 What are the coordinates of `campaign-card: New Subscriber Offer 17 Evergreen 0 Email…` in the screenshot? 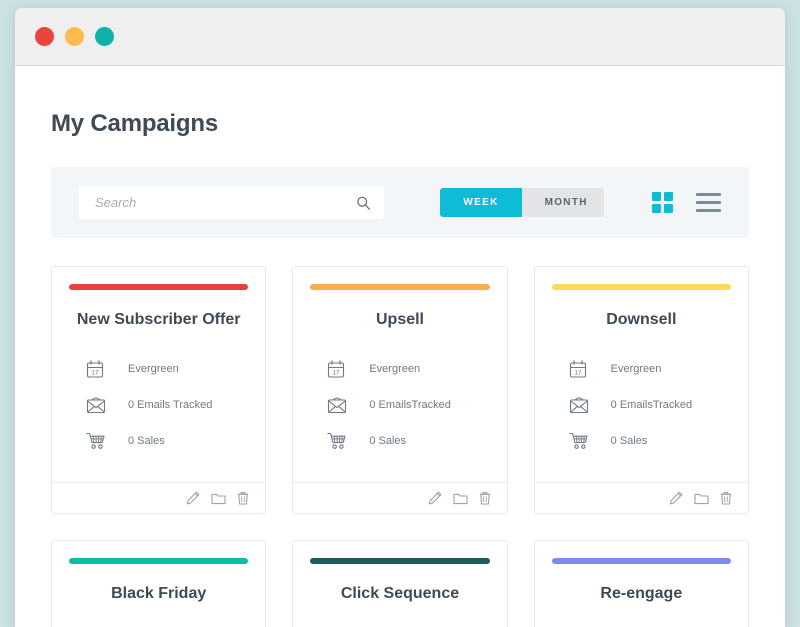 It's located at (159, 390).